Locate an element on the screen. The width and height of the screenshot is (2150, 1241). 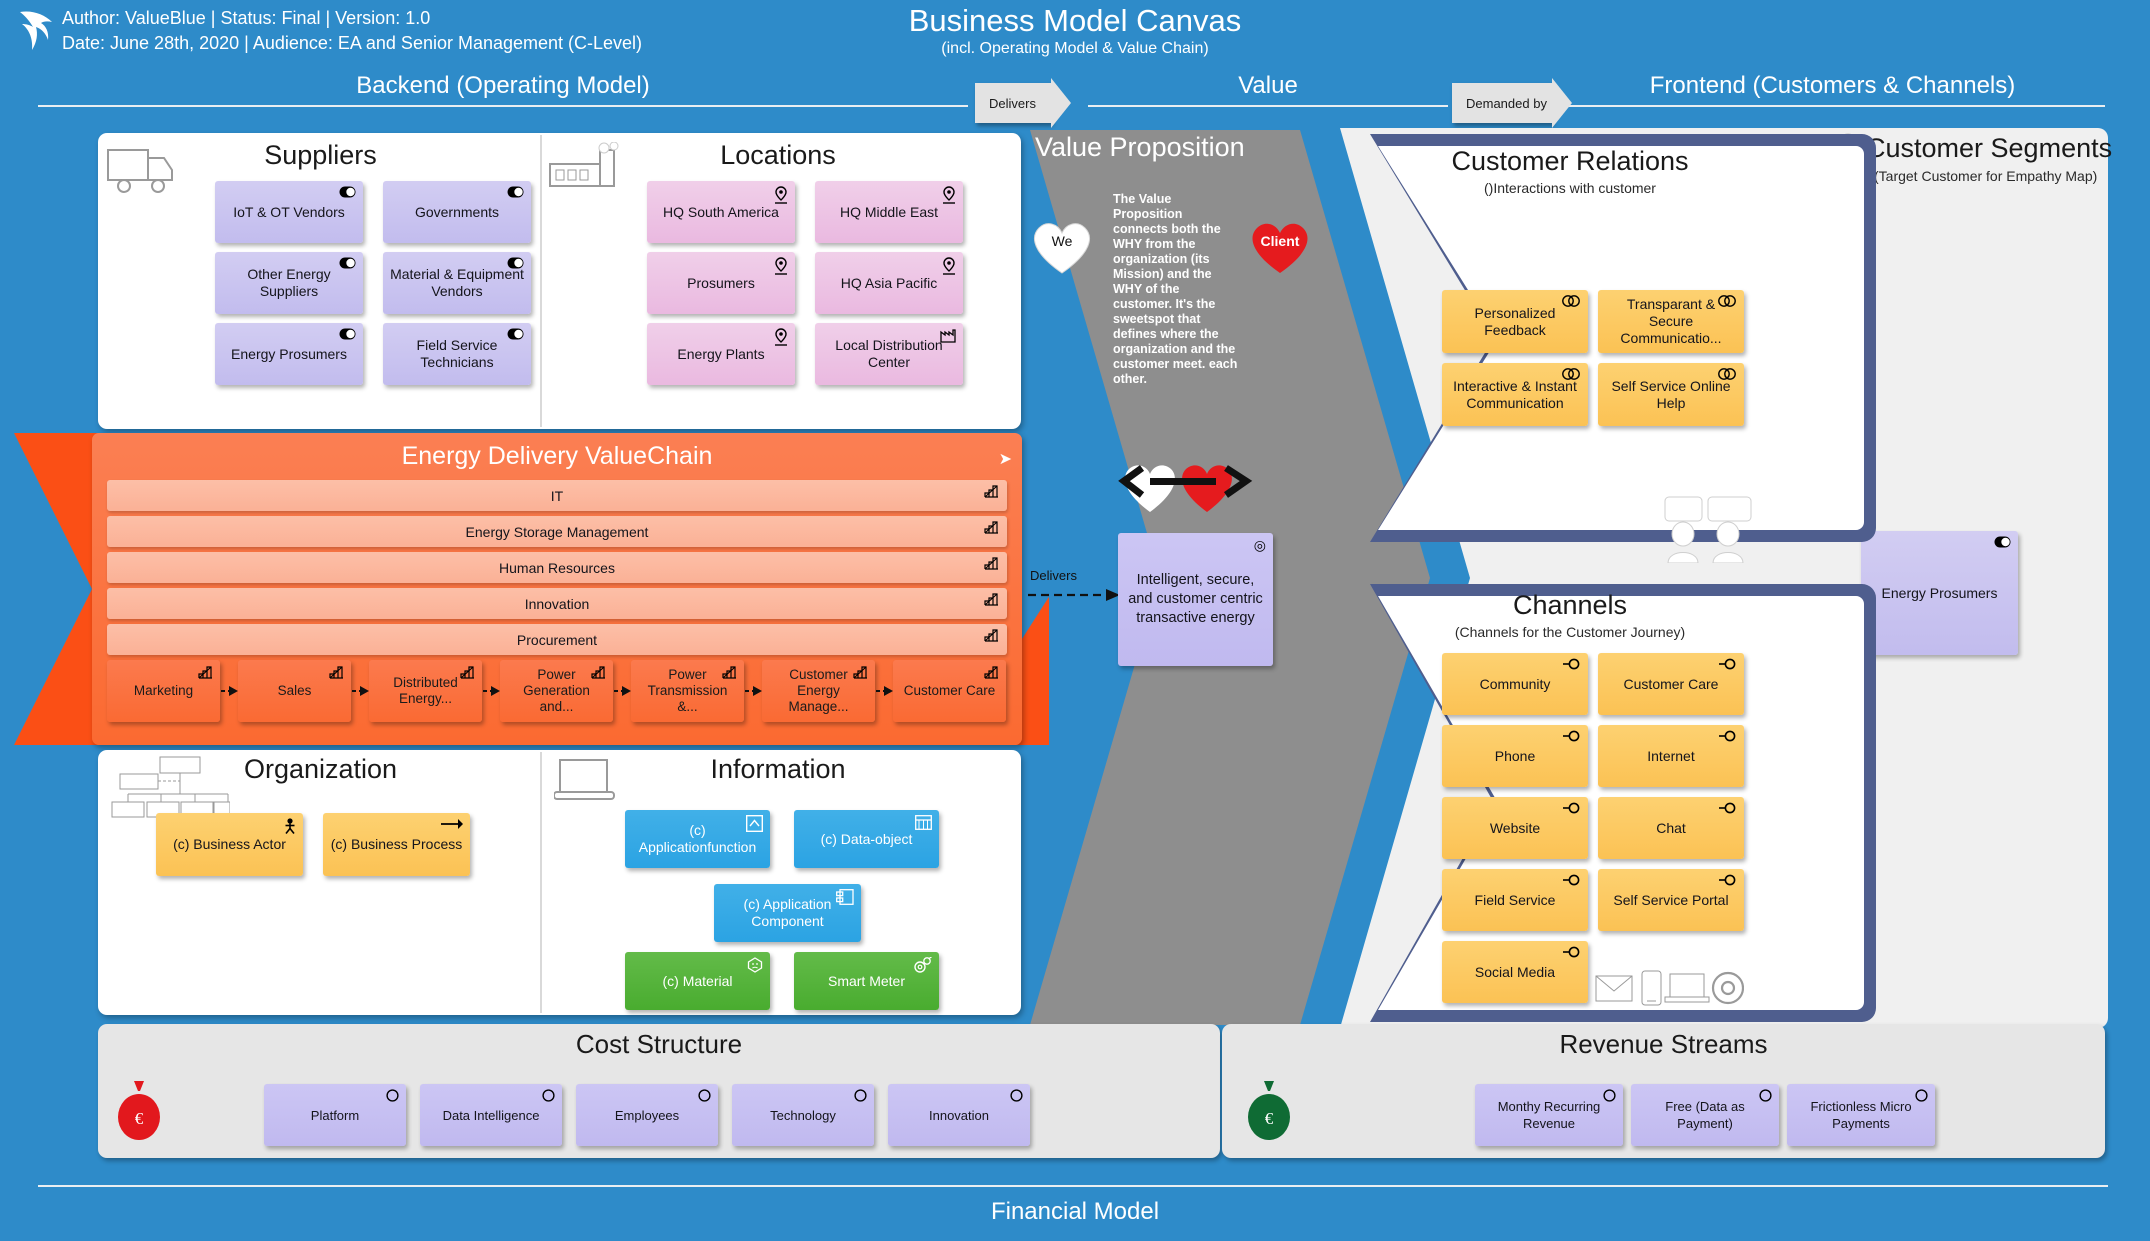
valuechain-support-row-2: Energy Storage Management is located at coordinates (557, 531).